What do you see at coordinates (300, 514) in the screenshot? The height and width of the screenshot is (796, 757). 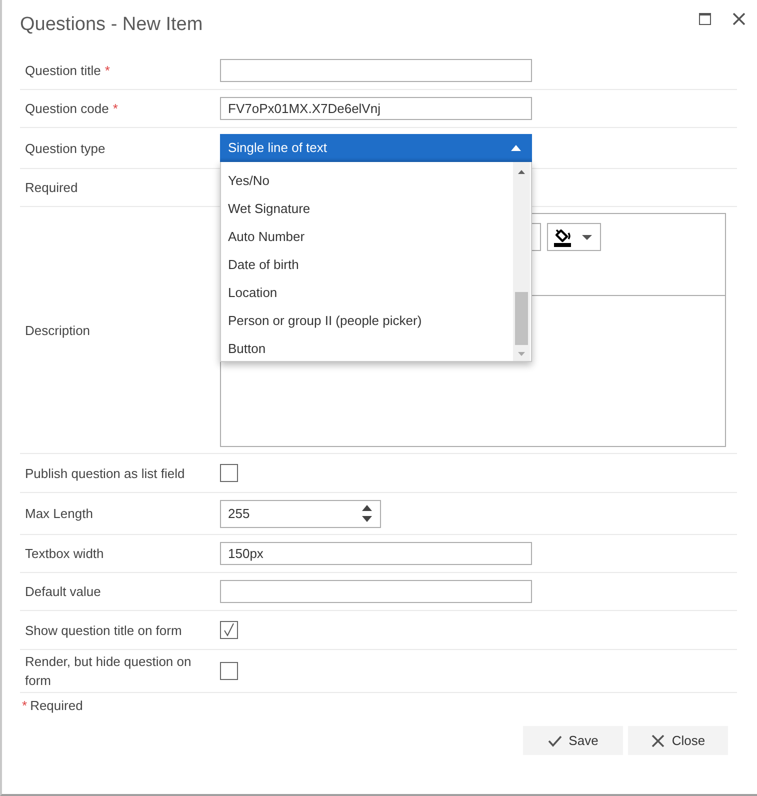 I see `number-field: 255` at bounding box center [300, 514].